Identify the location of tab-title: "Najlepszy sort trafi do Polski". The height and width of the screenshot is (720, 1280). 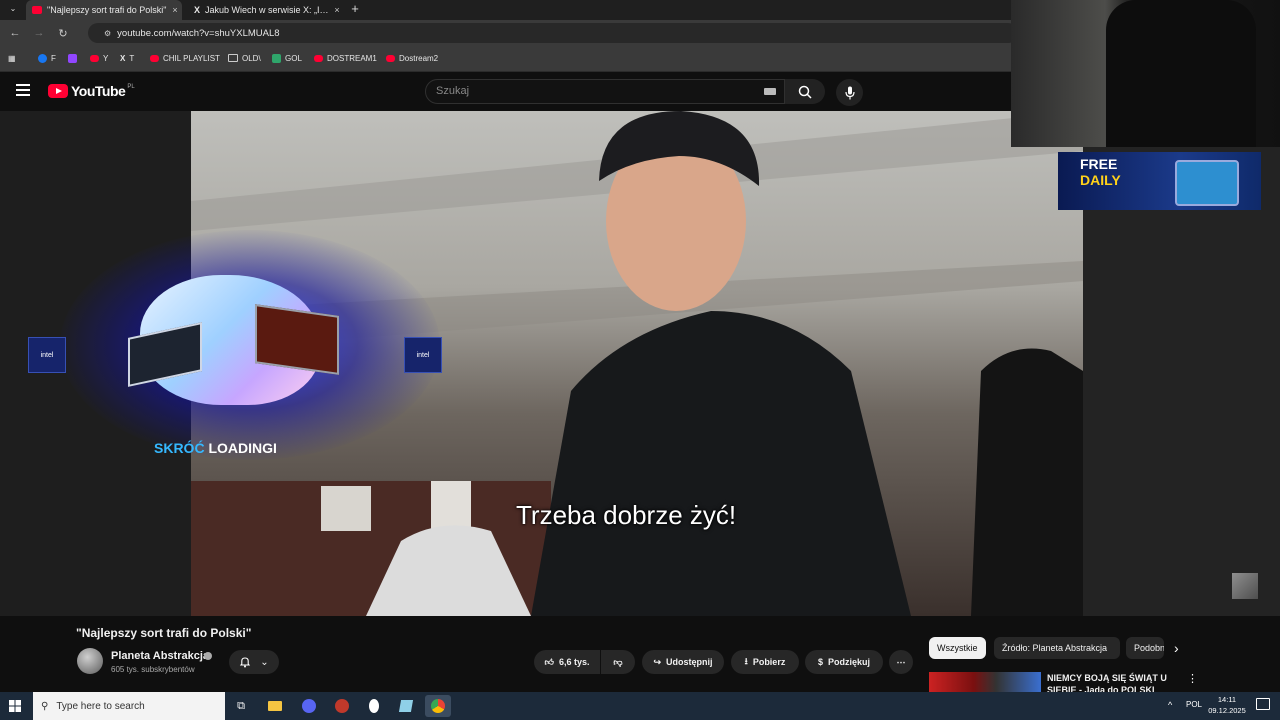
(107, 10).